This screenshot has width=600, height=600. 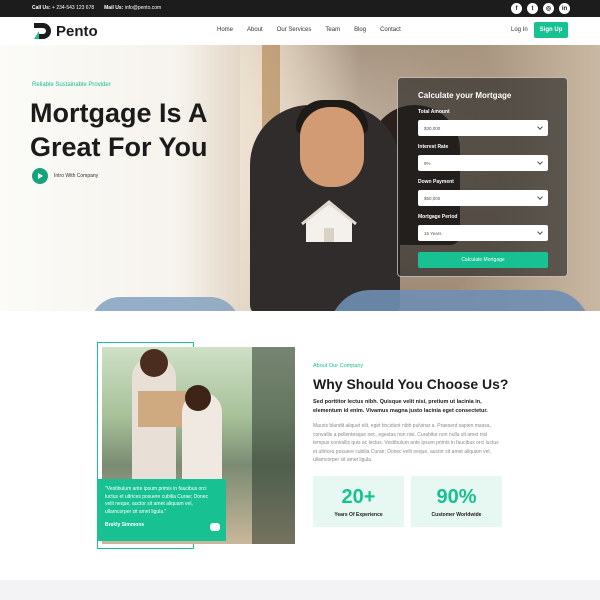 I want to click on interest-rate-select: 9%, so click(x=483, y=163).